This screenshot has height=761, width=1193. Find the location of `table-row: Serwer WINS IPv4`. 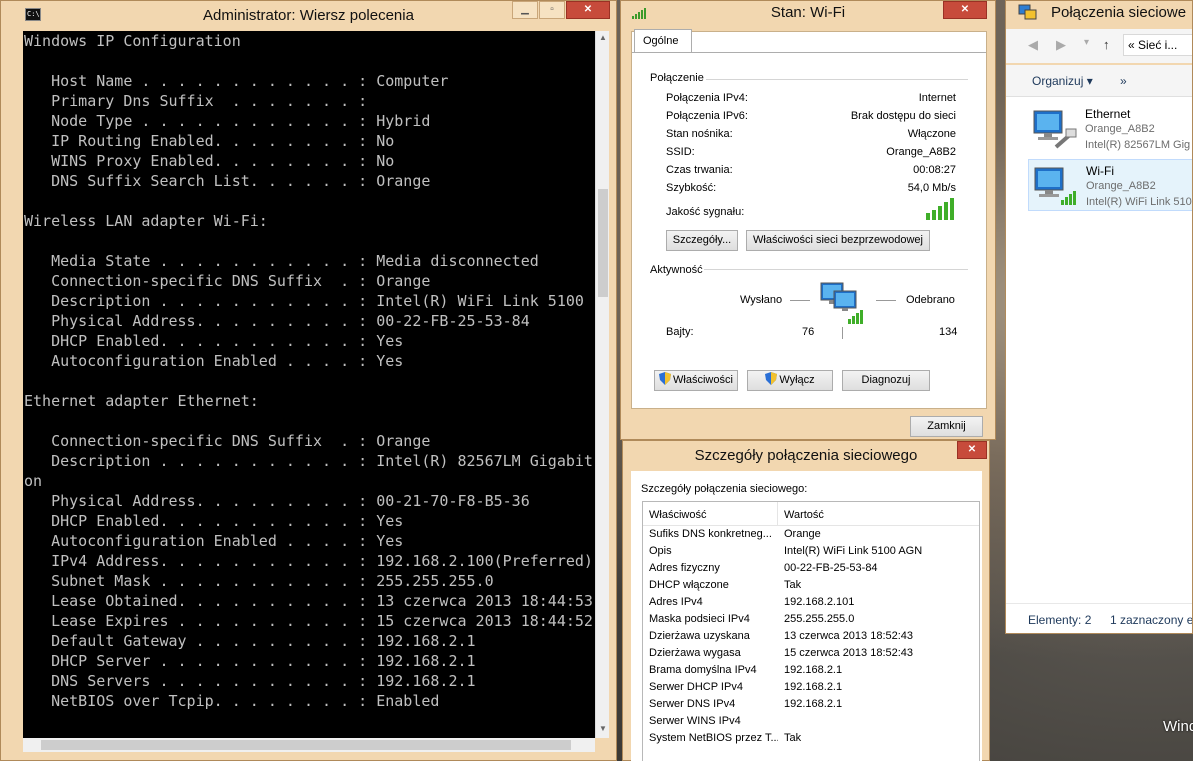

table-row: Serwer WINS IPv4 is located at coordinates (811, 721).